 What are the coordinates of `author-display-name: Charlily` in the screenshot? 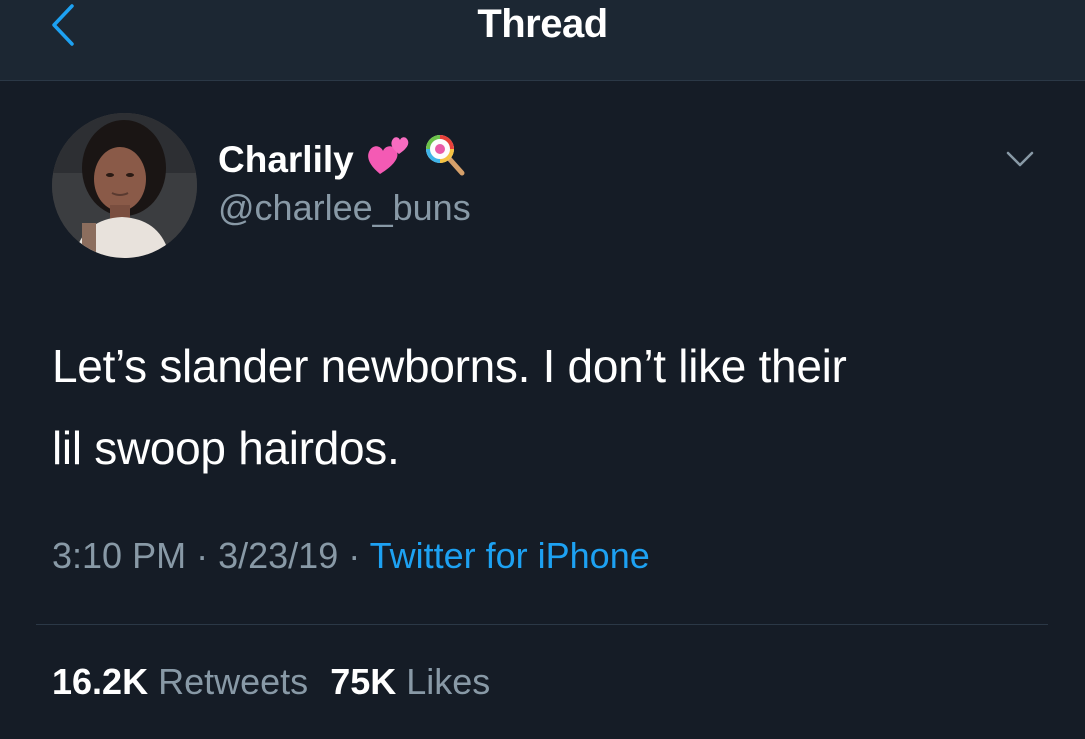 It's located at (286, 159).